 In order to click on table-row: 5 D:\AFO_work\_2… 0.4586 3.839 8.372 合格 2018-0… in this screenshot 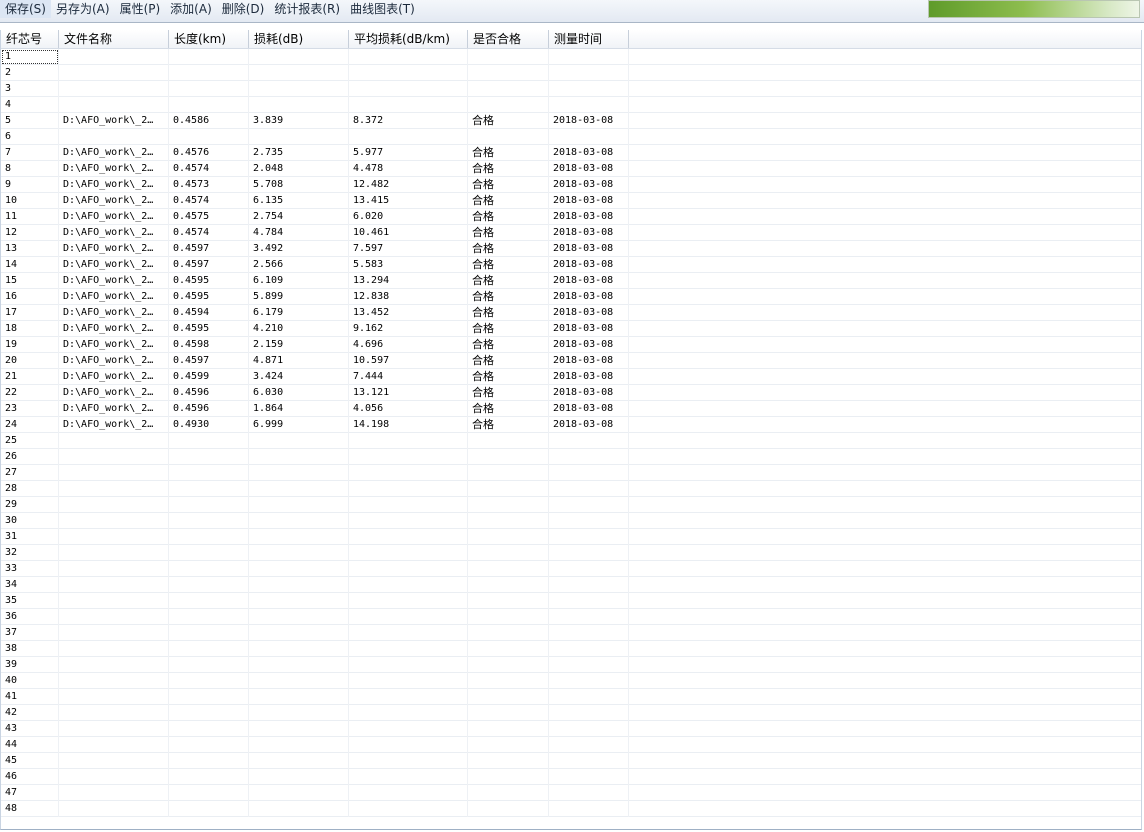, I will do `click(571, 121)`.